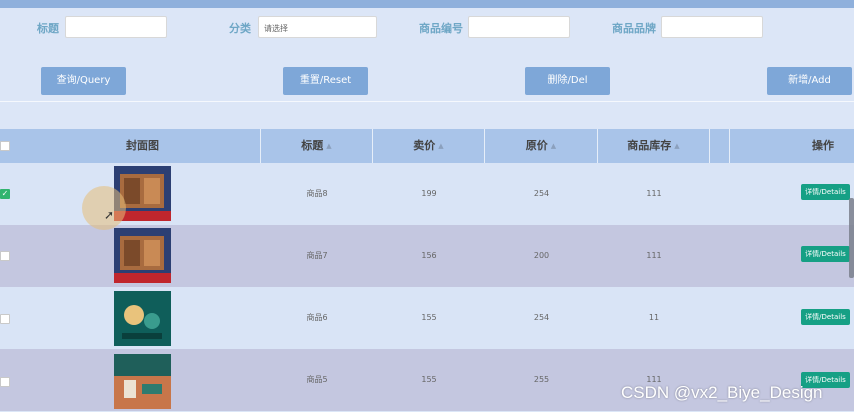 This screenshot has height=412, width=854. What do you see at coordinates (541, 379) in the screenshot?
I see `row-original-price: 255` at bounding box center [541, 379].